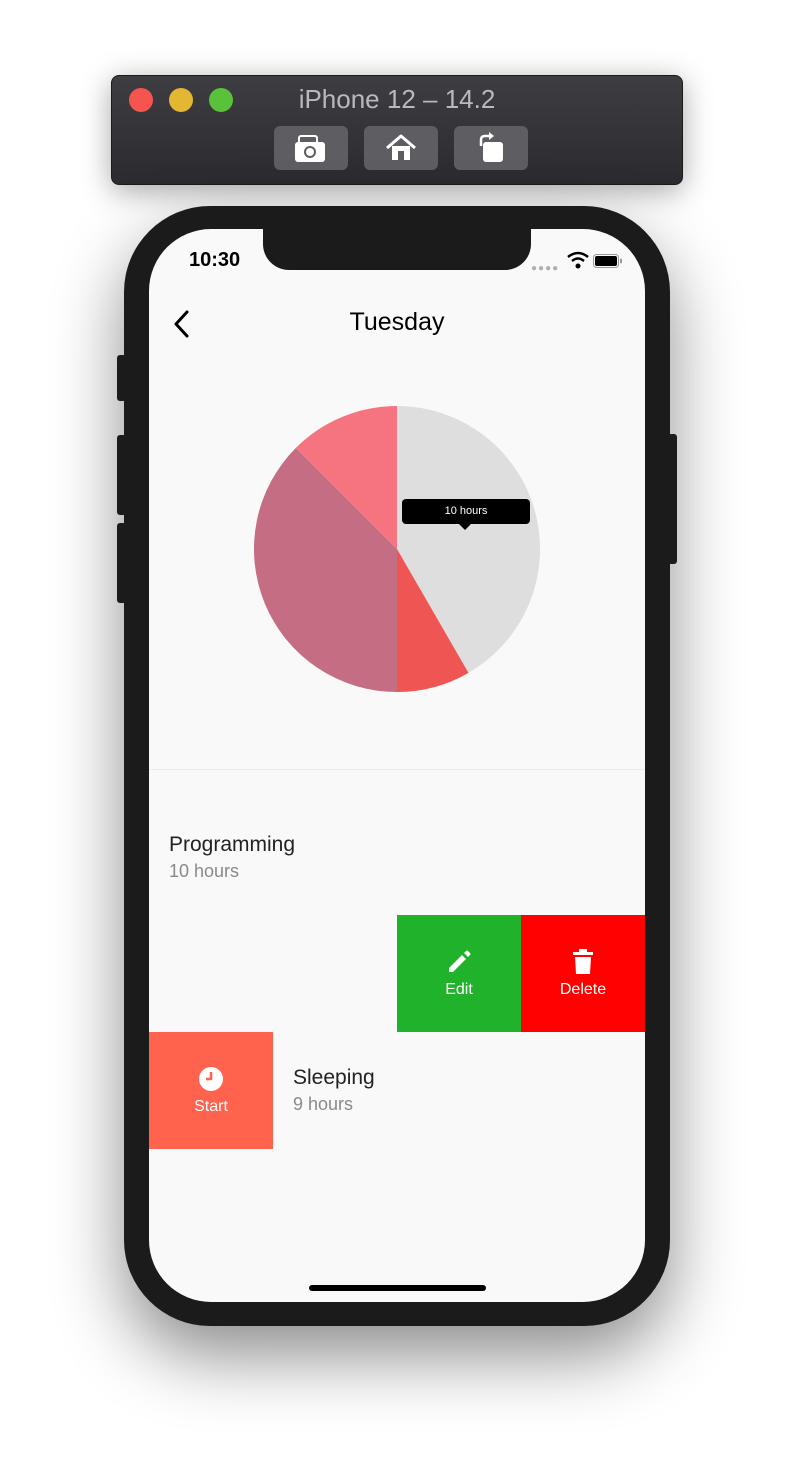  I want to click on divider, so click(397, 769).